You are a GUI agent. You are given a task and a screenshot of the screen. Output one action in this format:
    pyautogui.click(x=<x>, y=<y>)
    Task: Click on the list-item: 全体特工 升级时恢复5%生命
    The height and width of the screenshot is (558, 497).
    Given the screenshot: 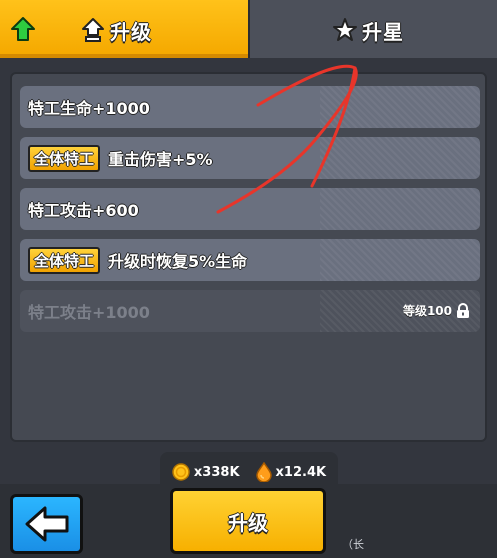 What is the action you would take?
    pyautogui.click(x=250, y=260)
    